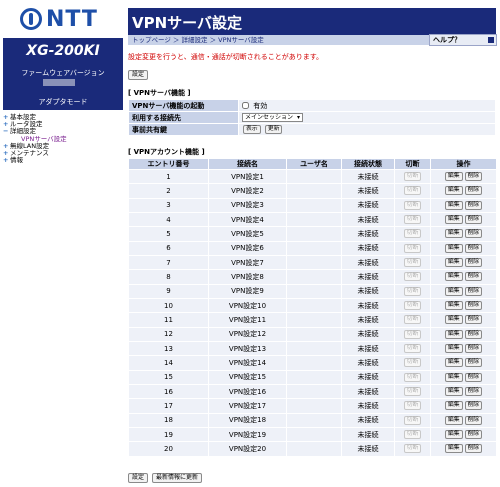 The height and width of the screenshot is (487, 500). Describe the element at coordinates (252, 129) in the screenshot. I see `psk-show-button: 表示` at that location.